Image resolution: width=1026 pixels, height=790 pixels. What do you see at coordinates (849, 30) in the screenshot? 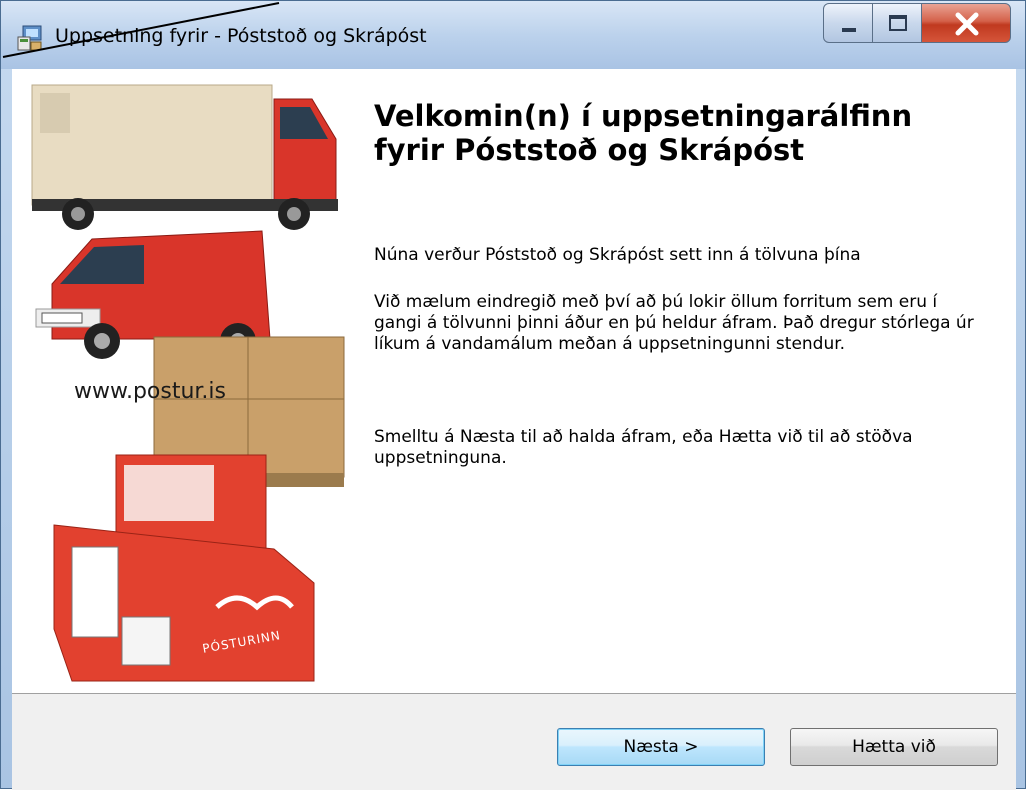
I see `minimize-icon` at bounding box center [849, 30].